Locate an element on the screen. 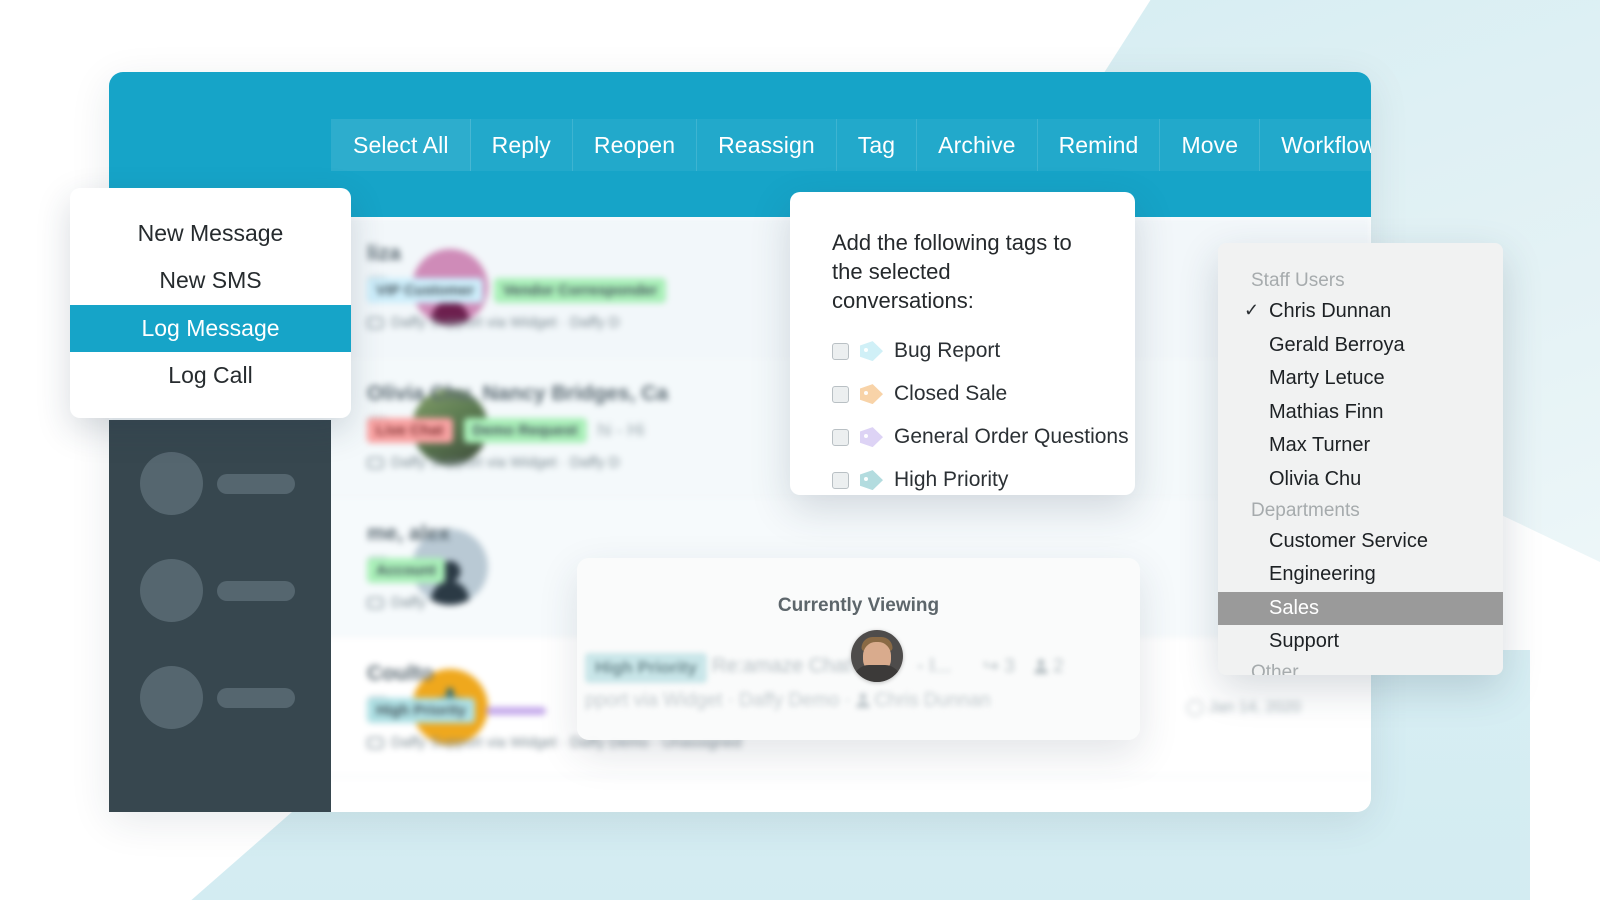  currently-viewing-title: Currently Viewing is located at coordinates (858, 605).